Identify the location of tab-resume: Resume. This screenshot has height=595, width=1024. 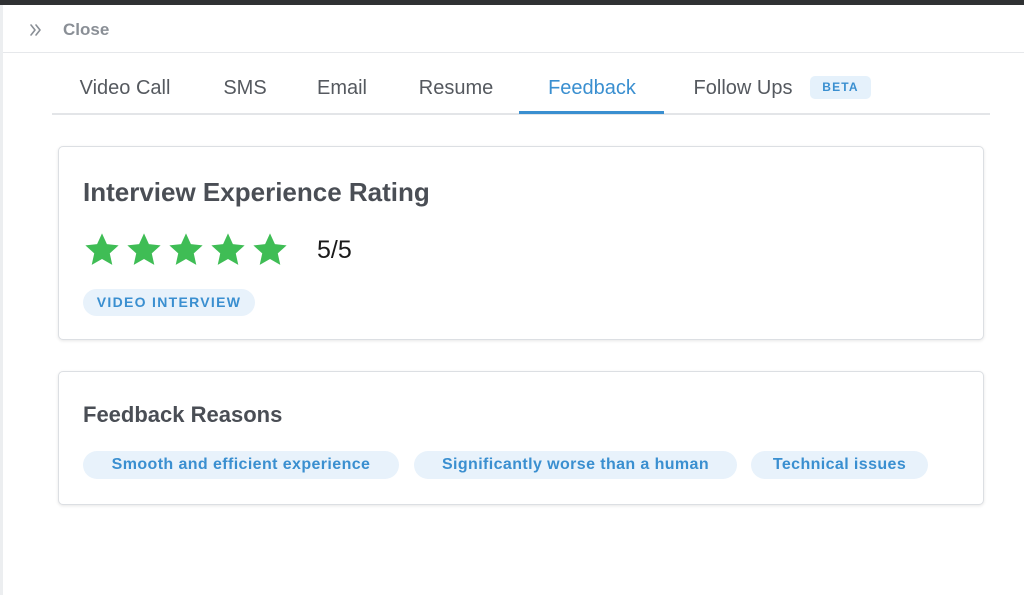
(456, 89).